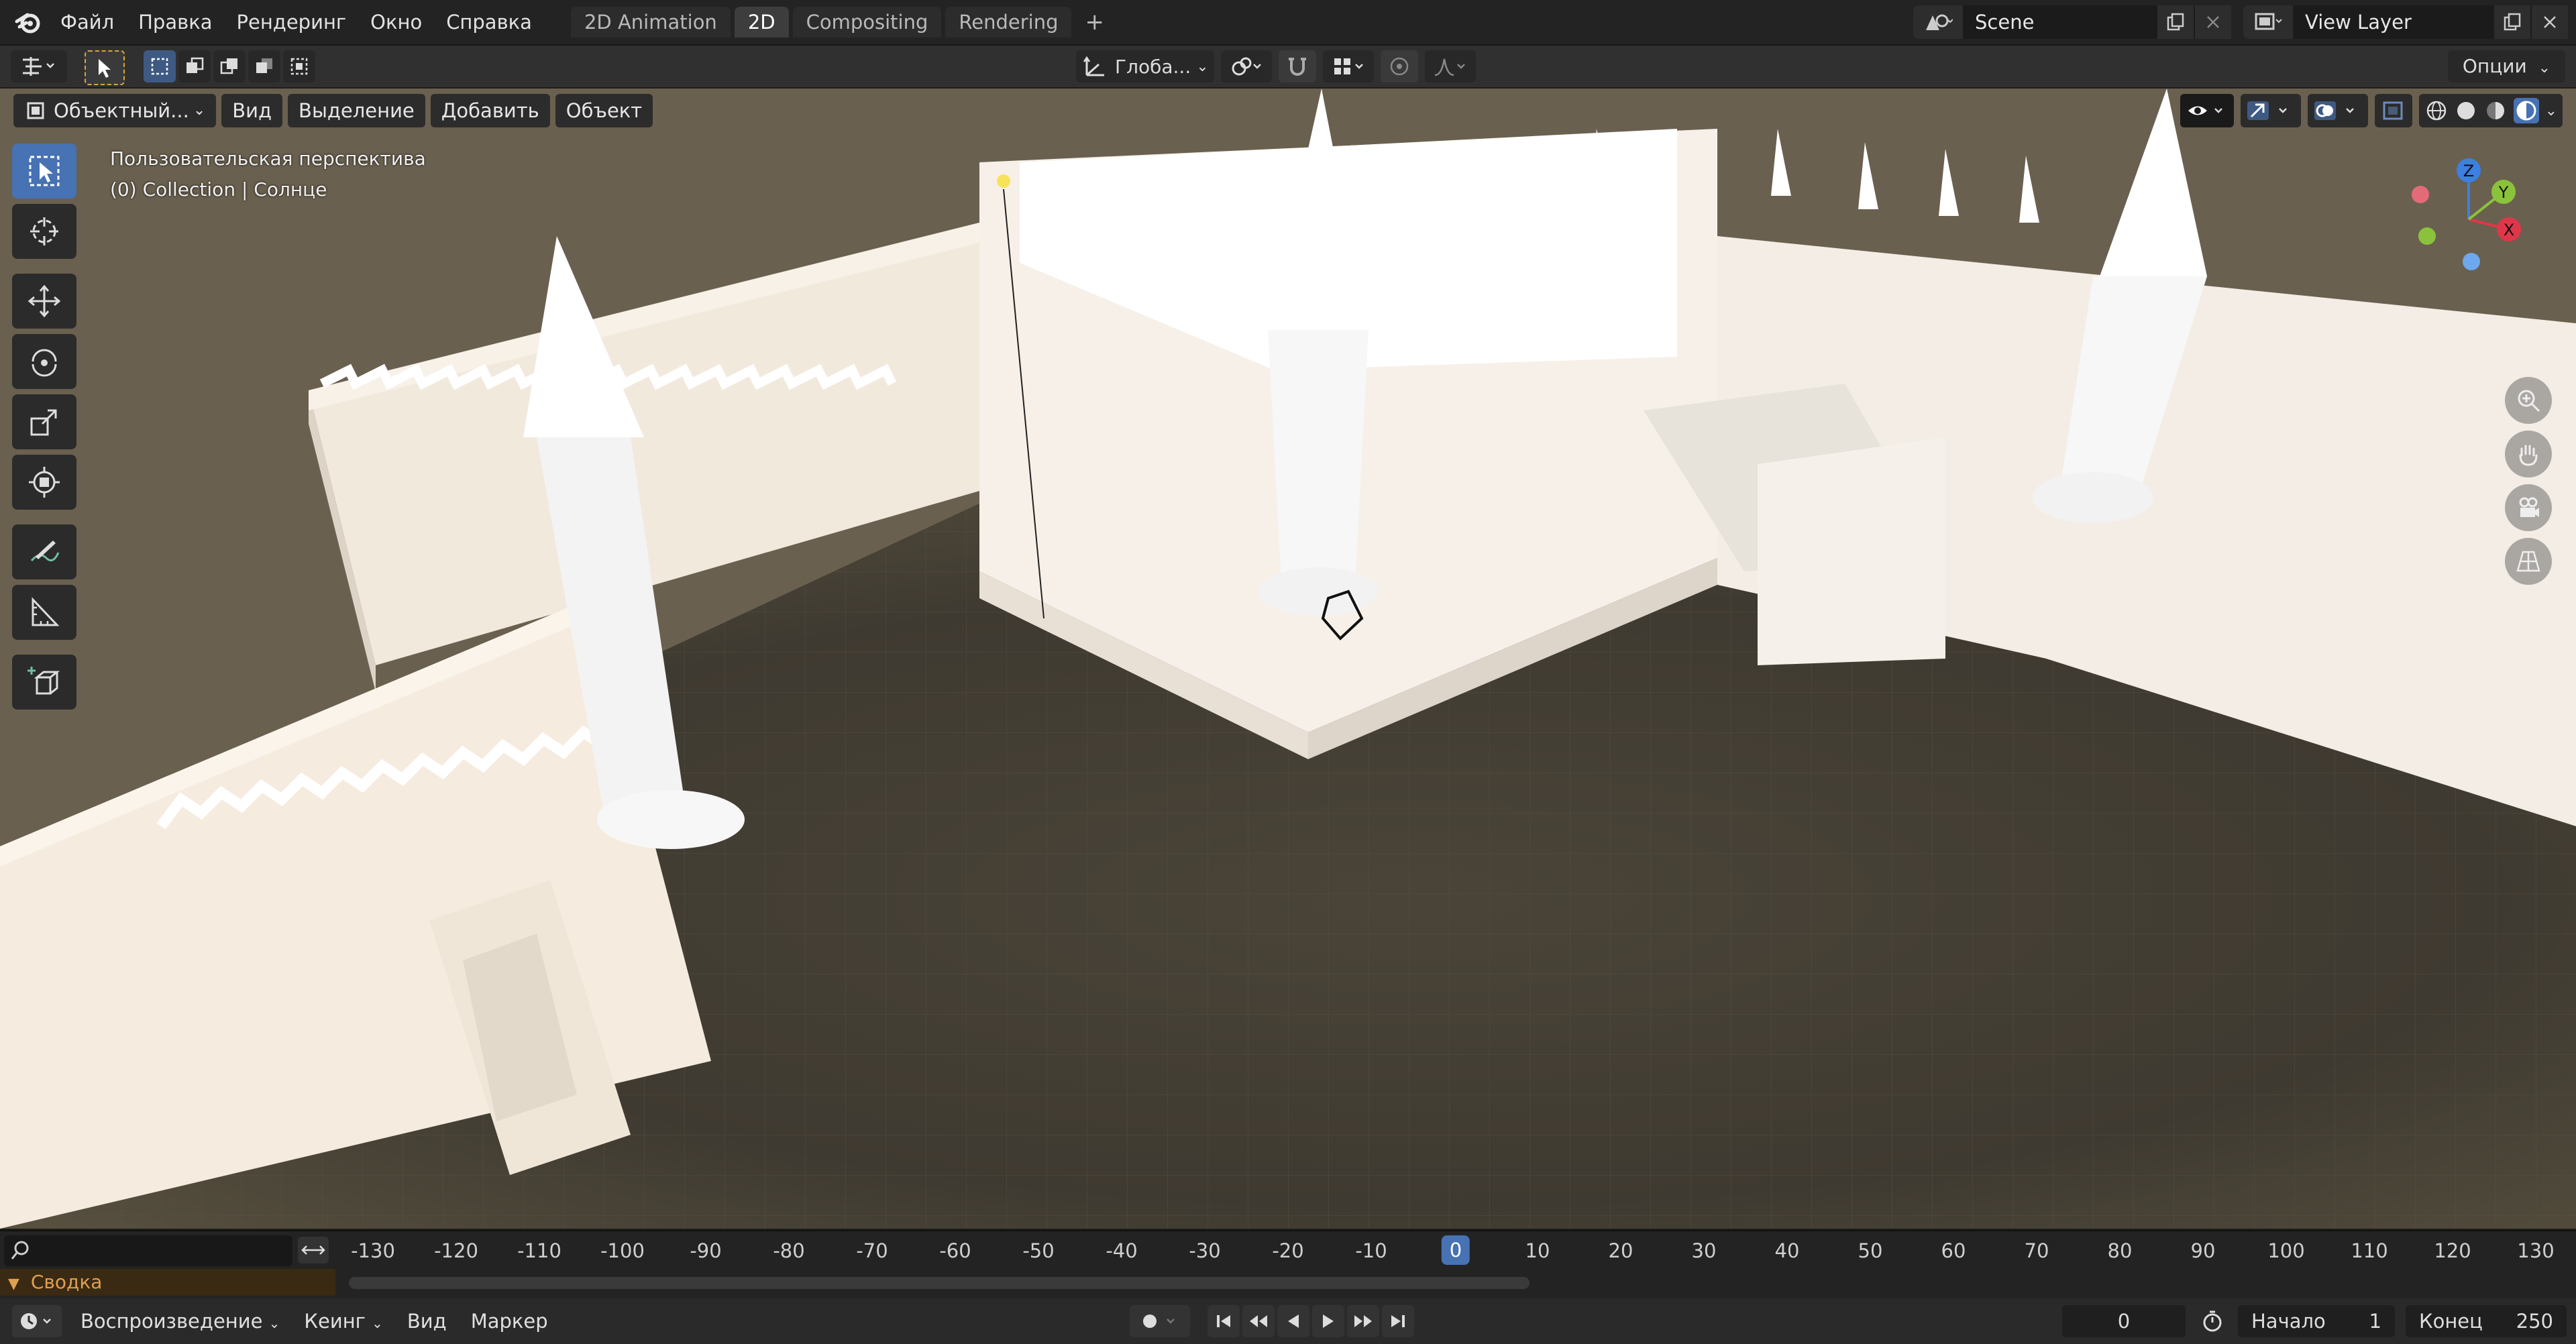 The image size is (2576, 1344). I want to click on navigation-gizmo: Z Y X, so click(2469, 219).